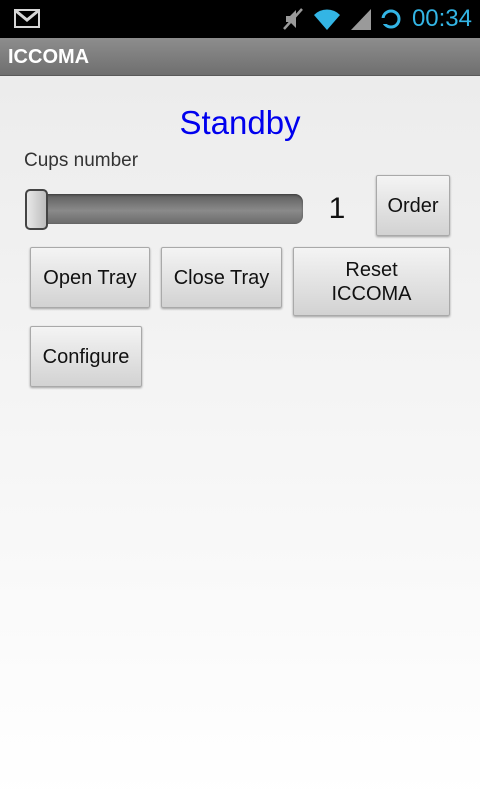  What do you see at coordinates (240, 122) in the screenshot?
I see `machine-status-text: Standby` at bounding box center [240, 122].